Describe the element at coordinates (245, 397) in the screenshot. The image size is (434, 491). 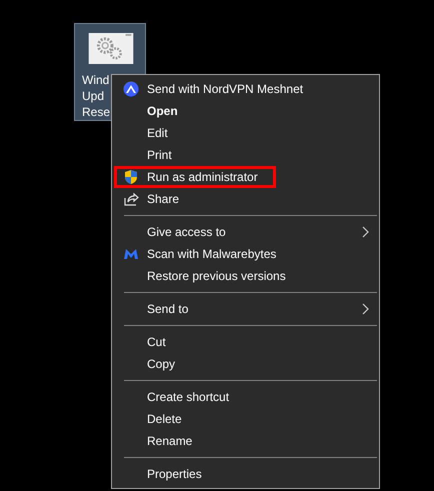
I see `menu-item: Create shortcut` at that location.